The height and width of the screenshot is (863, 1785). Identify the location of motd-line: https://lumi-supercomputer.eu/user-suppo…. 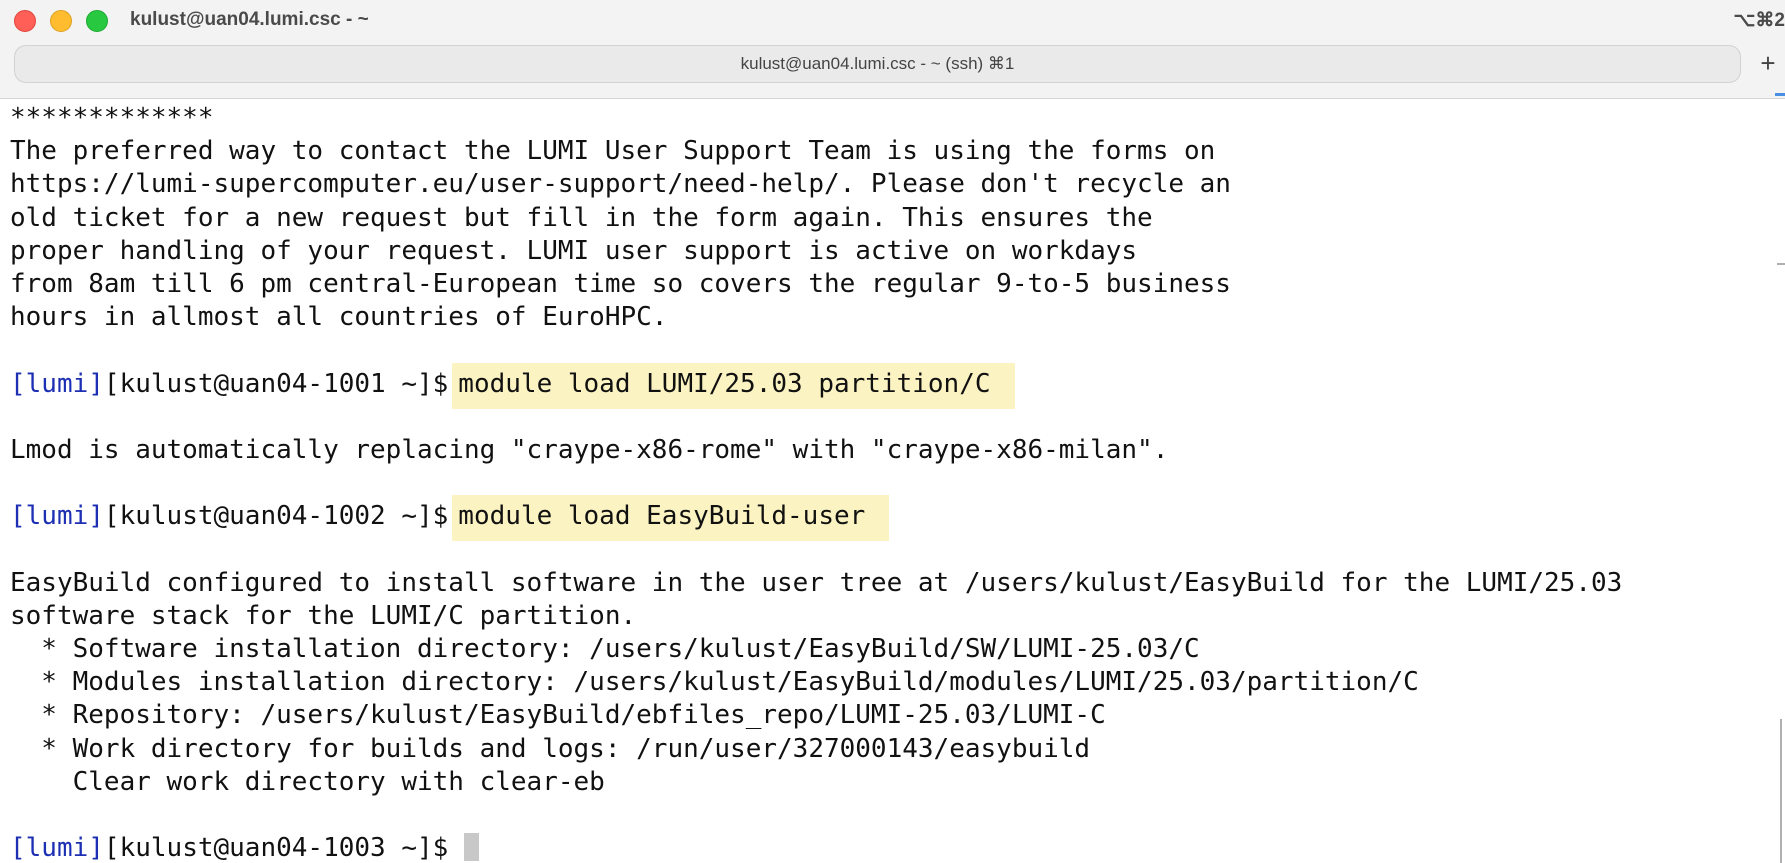
(620, 184).